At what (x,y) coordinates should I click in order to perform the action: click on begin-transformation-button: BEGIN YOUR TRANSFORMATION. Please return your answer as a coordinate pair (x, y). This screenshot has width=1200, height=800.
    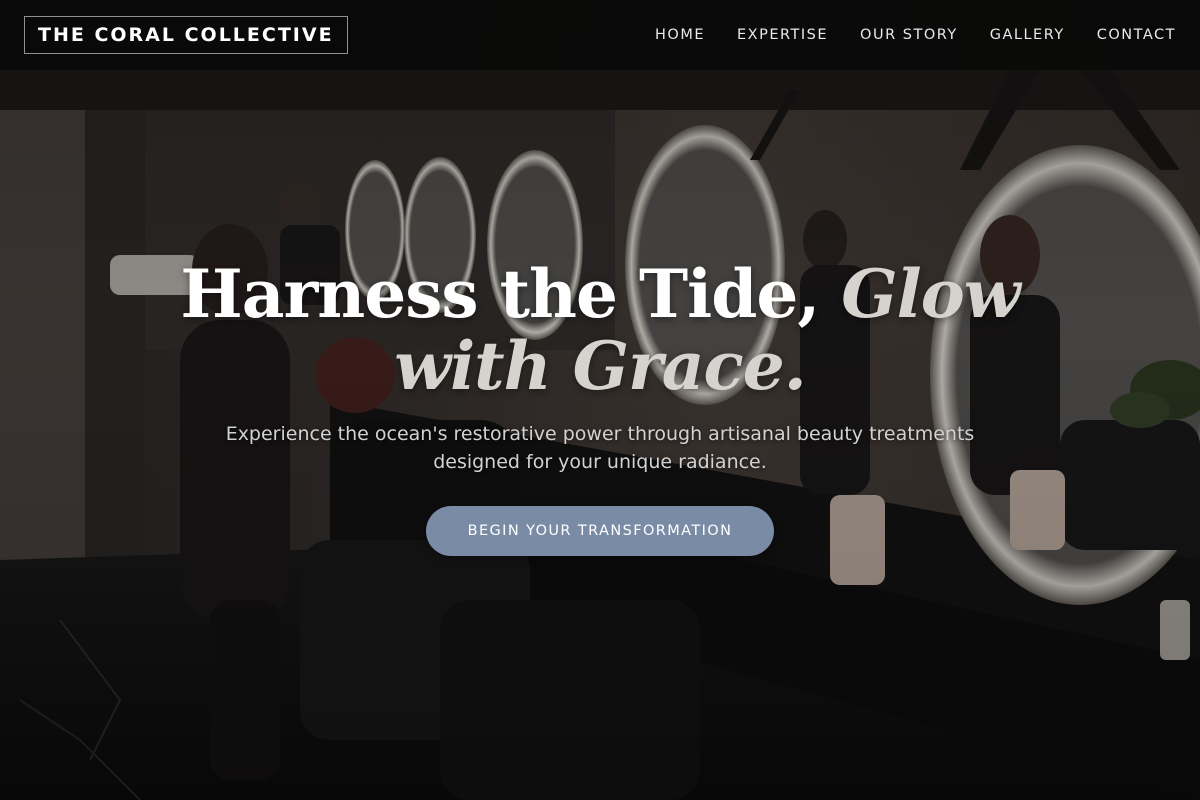
    Looking at the image, I should click on (600, 531).